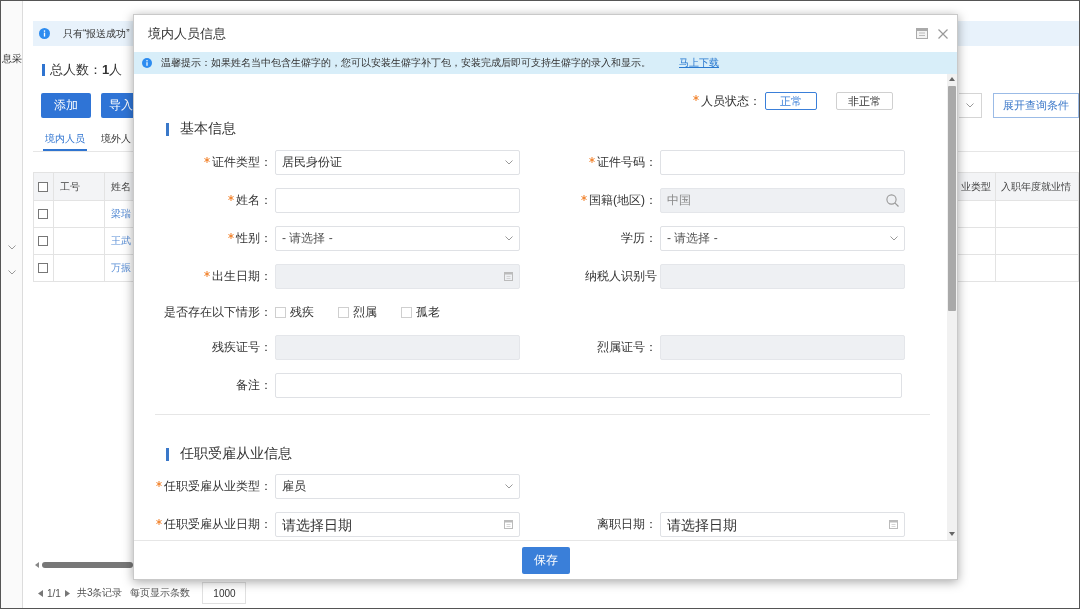  I want to click on field-label: 人员状态：, so click(731, 101).